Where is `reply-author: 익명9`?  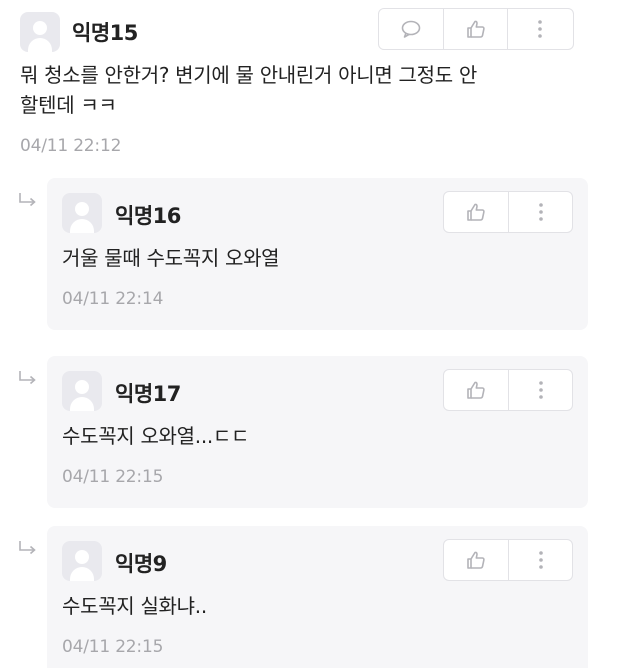
reply-author: 익명9 is located at coordinates (141, 564).